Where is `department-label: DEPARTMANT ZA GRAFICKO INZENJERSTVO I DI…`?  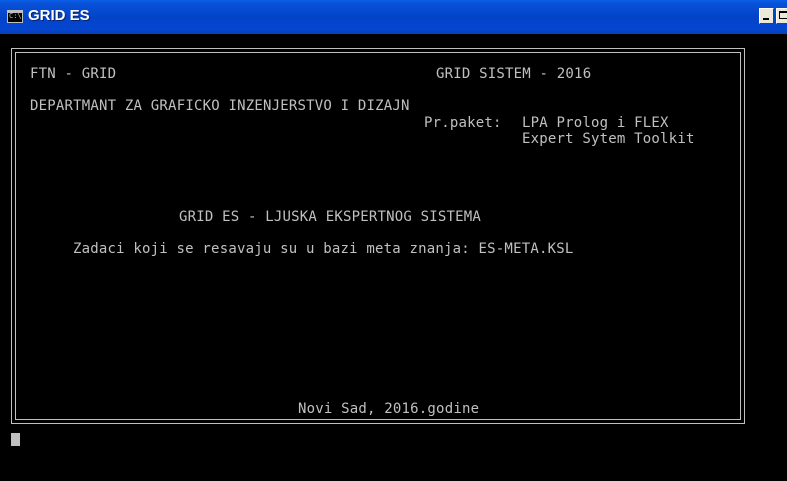
department-label: DEPARTMANT ZA GRAFICKO INZENJERSTVO I DI… is located at coordinates (220, 106).